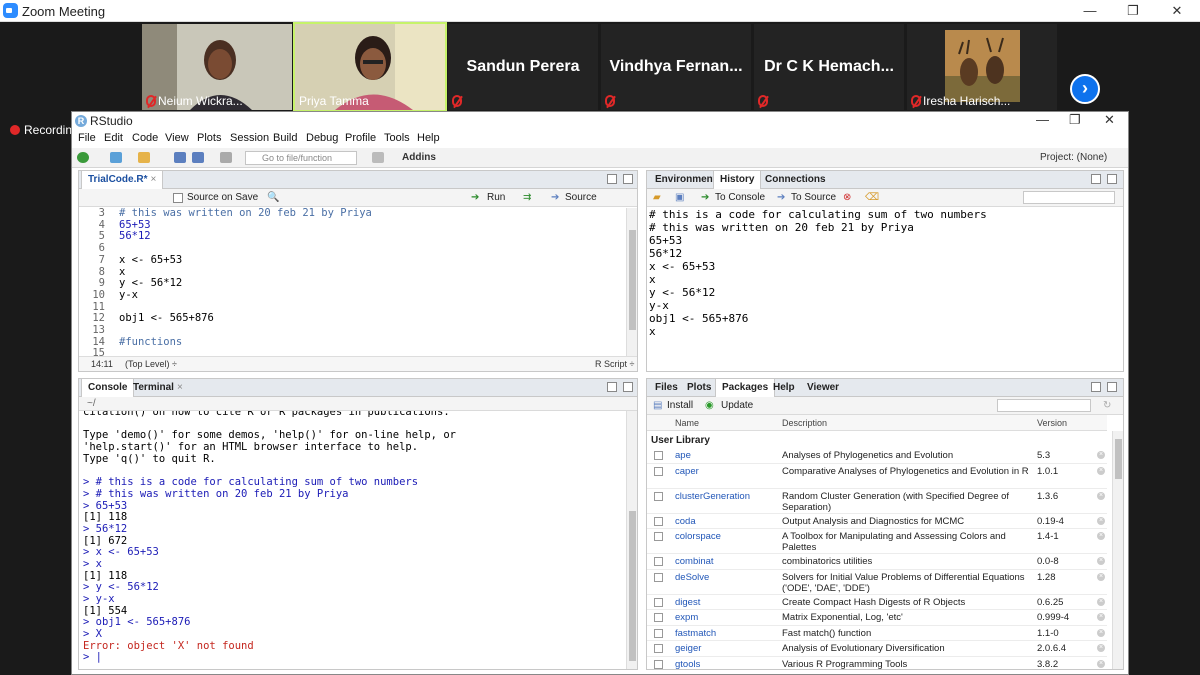 The width and height of the screenshot is (1200, 675). What do you see at coordinates (692, 577) in the screenshot?
I see `package-name-link: deSolve` at bounding box center [692, 577].